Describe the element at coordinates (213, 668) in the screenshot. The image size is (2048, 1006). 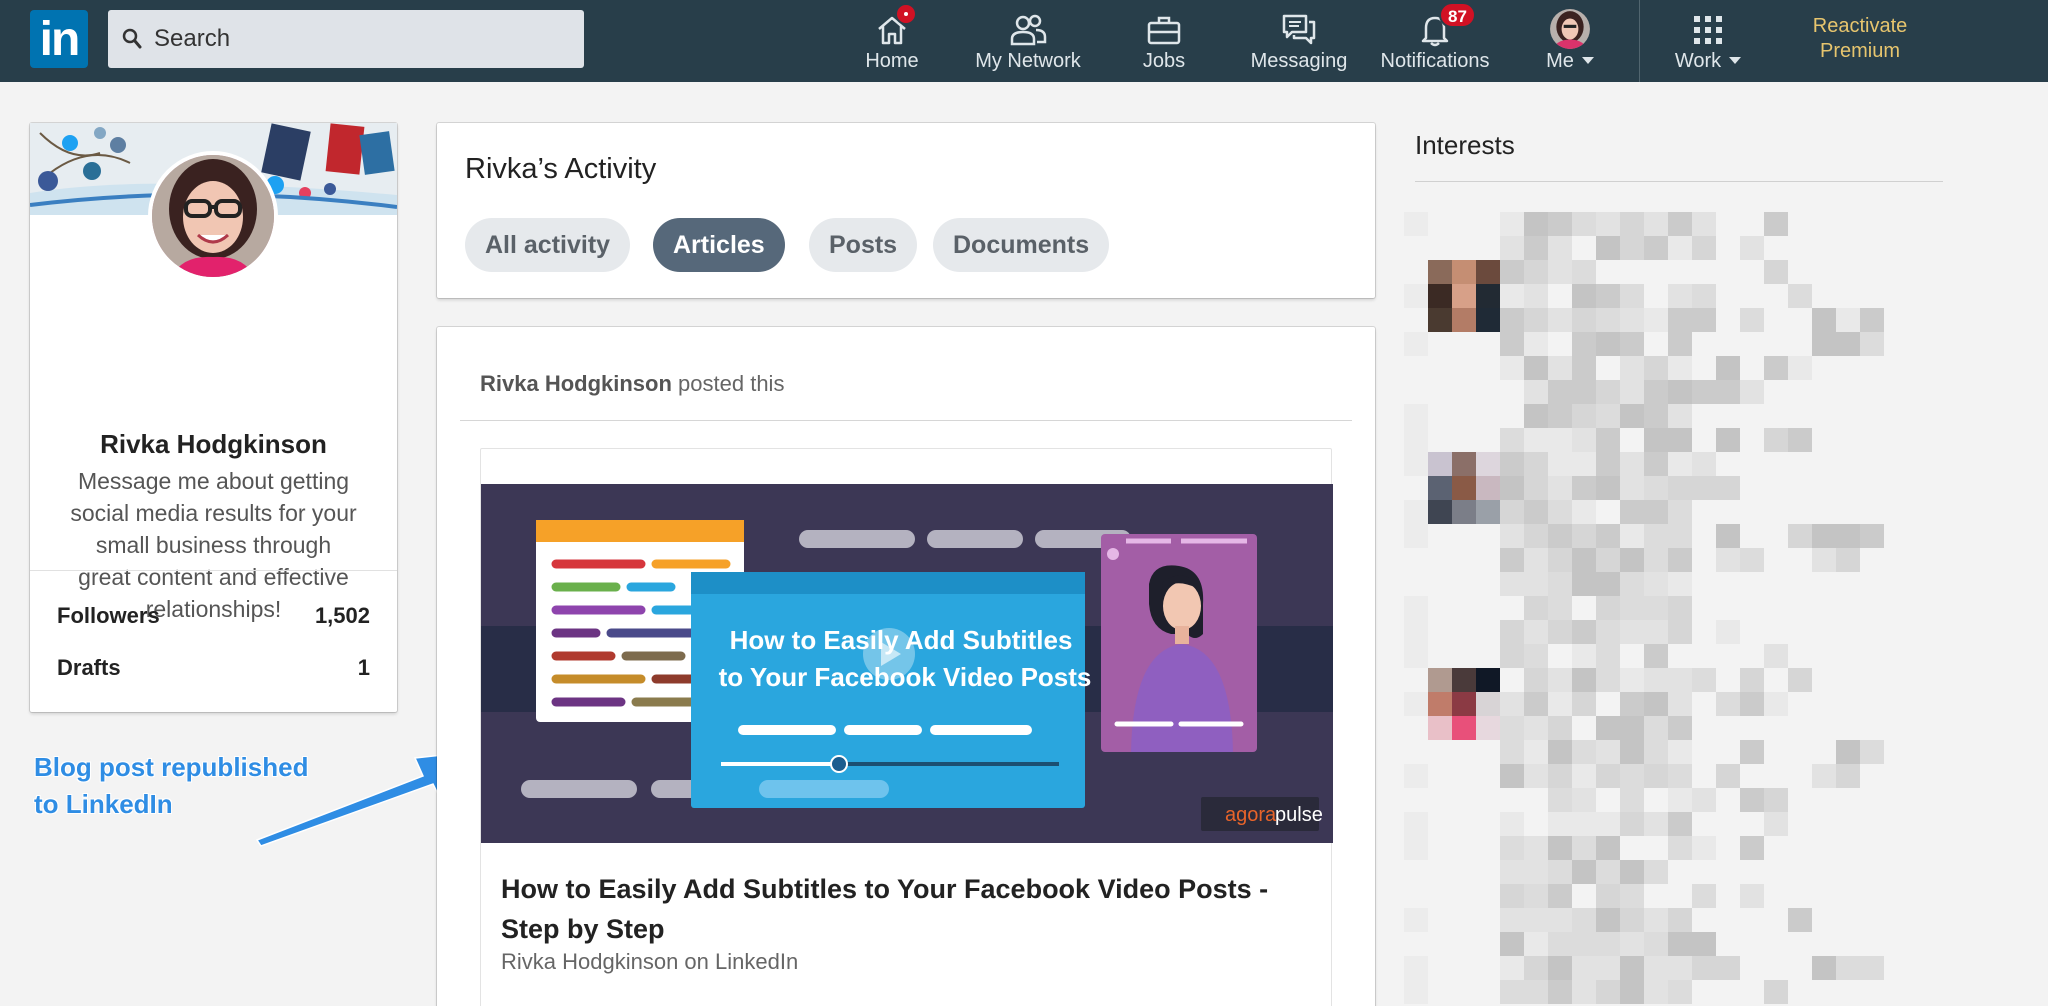
I see `drafts-stat: Drafts 1` at that location.